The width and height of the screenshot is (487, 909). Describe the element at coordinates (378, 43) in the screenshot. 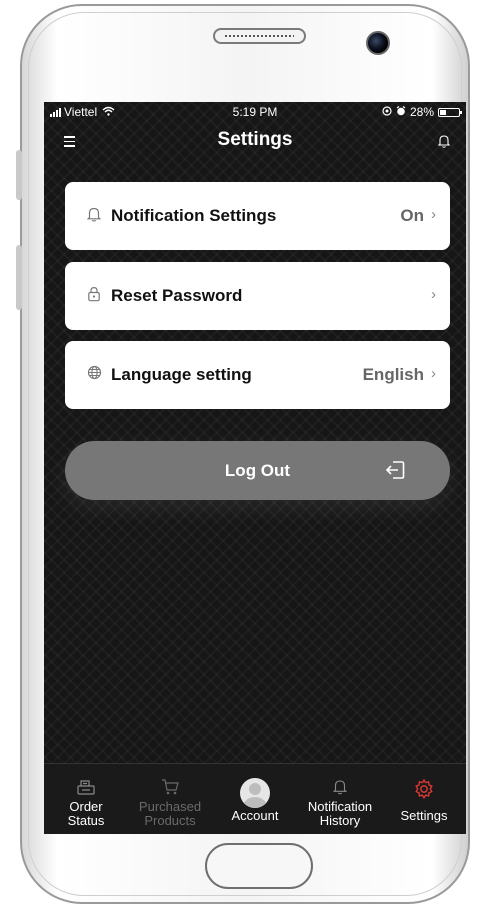

I see `front-camera` at that location.